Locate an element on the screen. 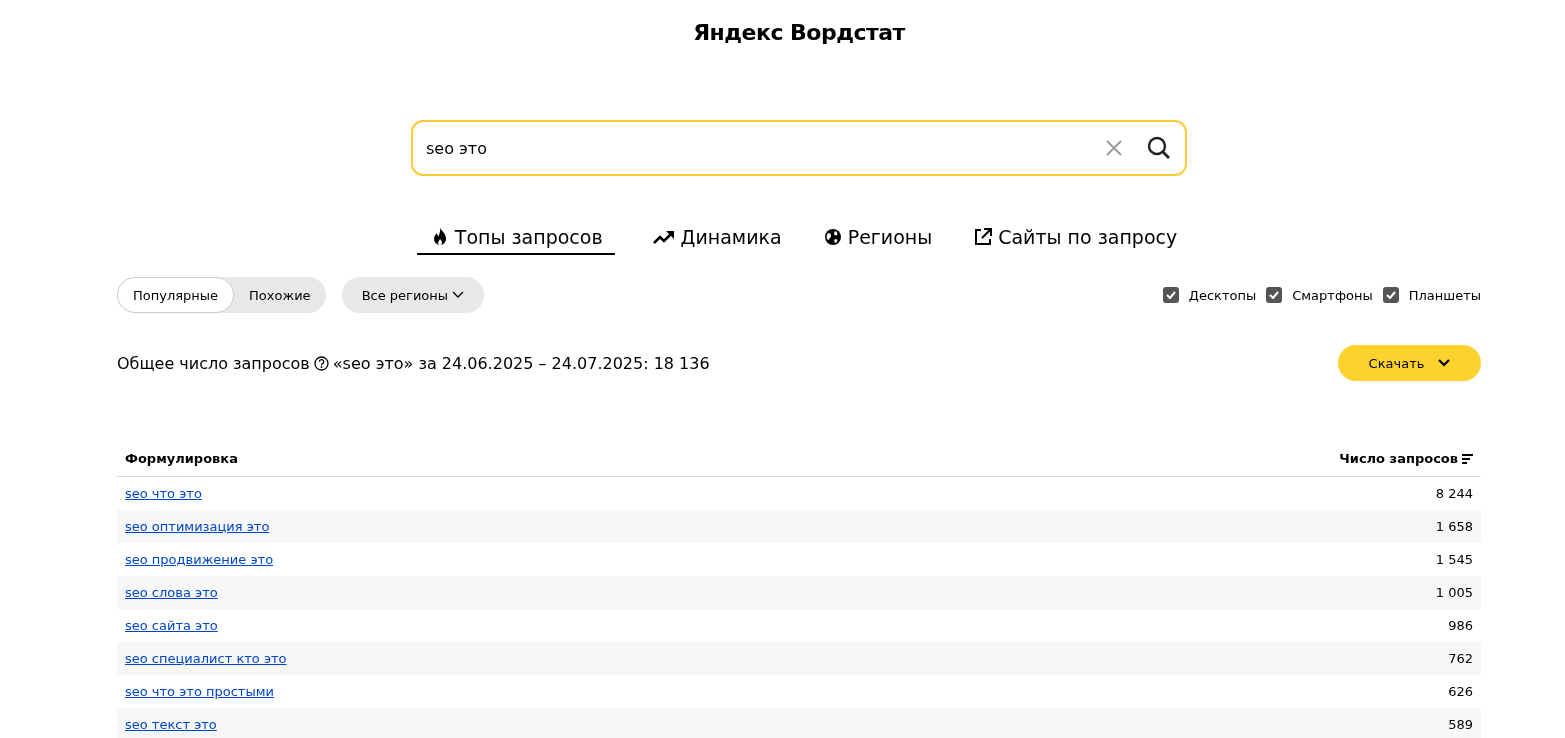 The image size is (1565, 738). page-title: Яндекс Вордстат is located at coordinates (799, 32).